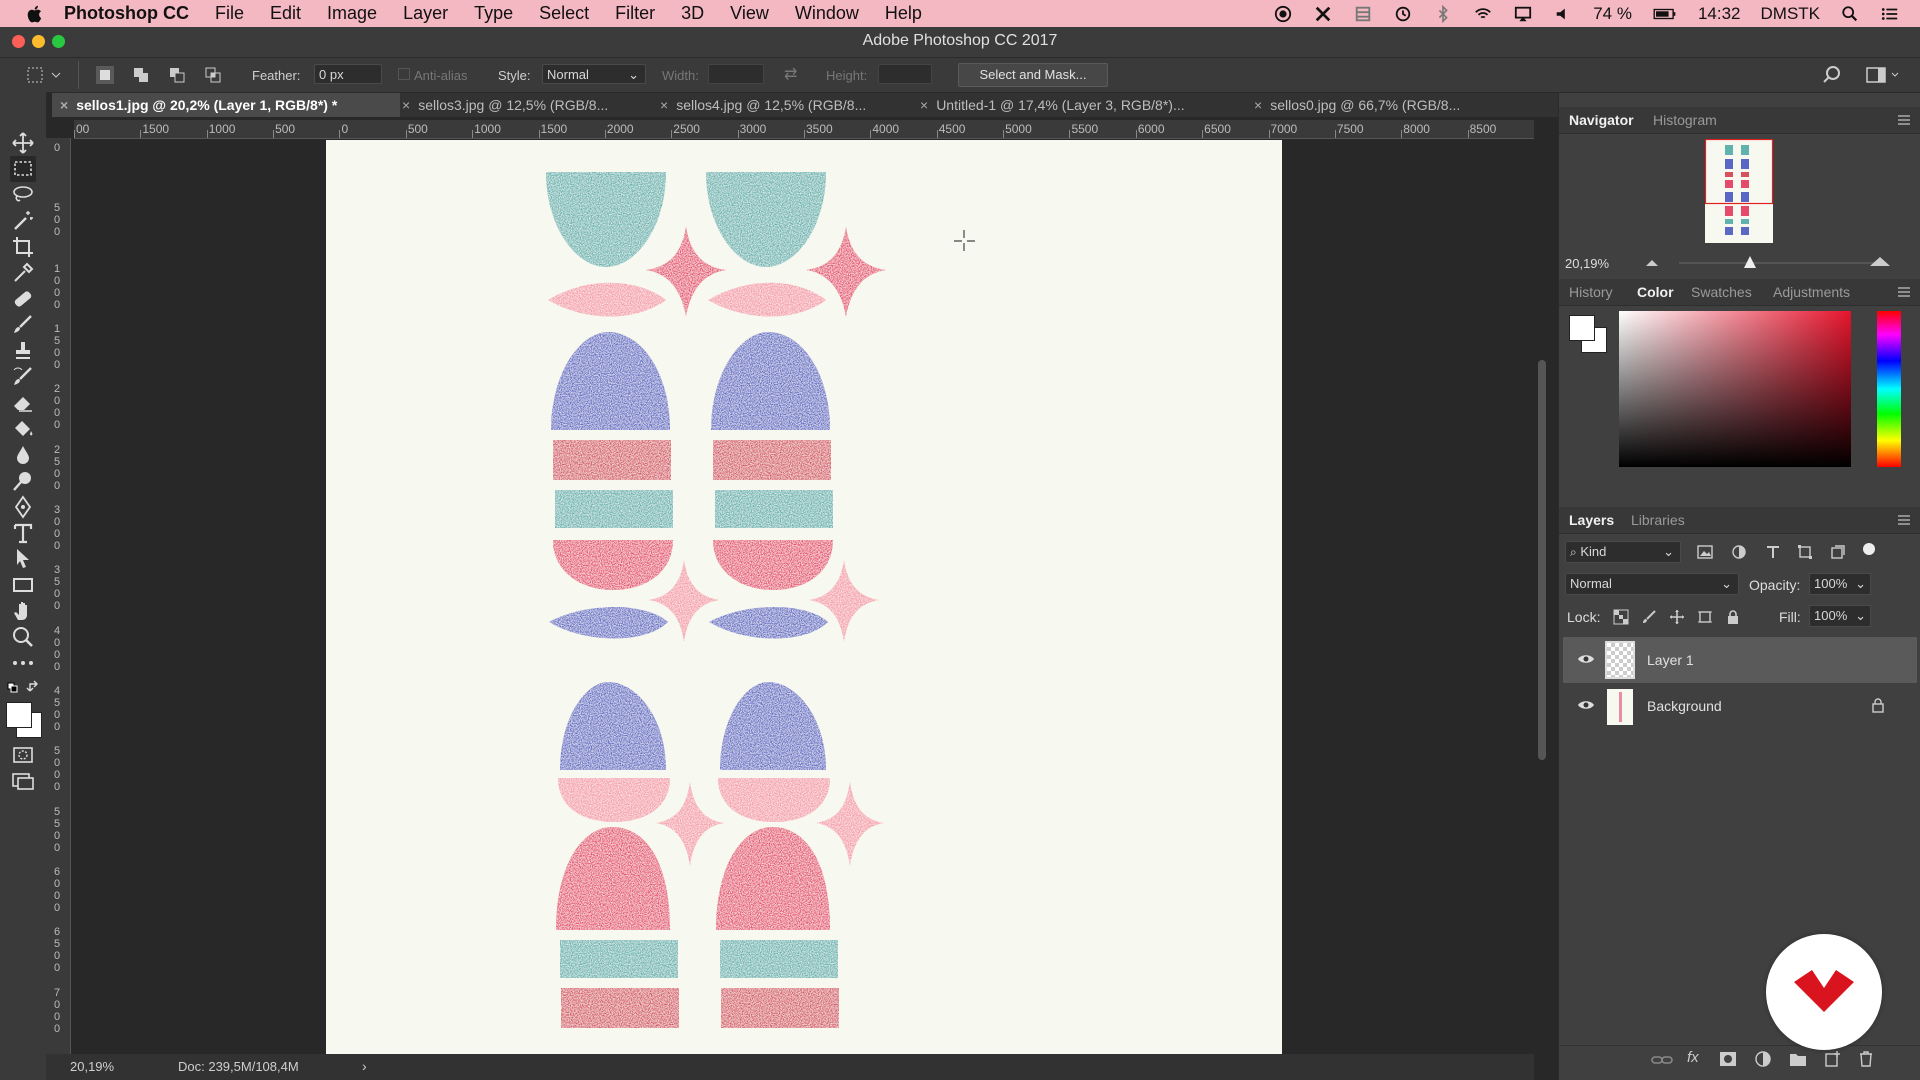  What do you see at coordinates (1685, 120) in the screenshot?
I see `tab-histogram: Histogram` at bounding box center [1685, 120].